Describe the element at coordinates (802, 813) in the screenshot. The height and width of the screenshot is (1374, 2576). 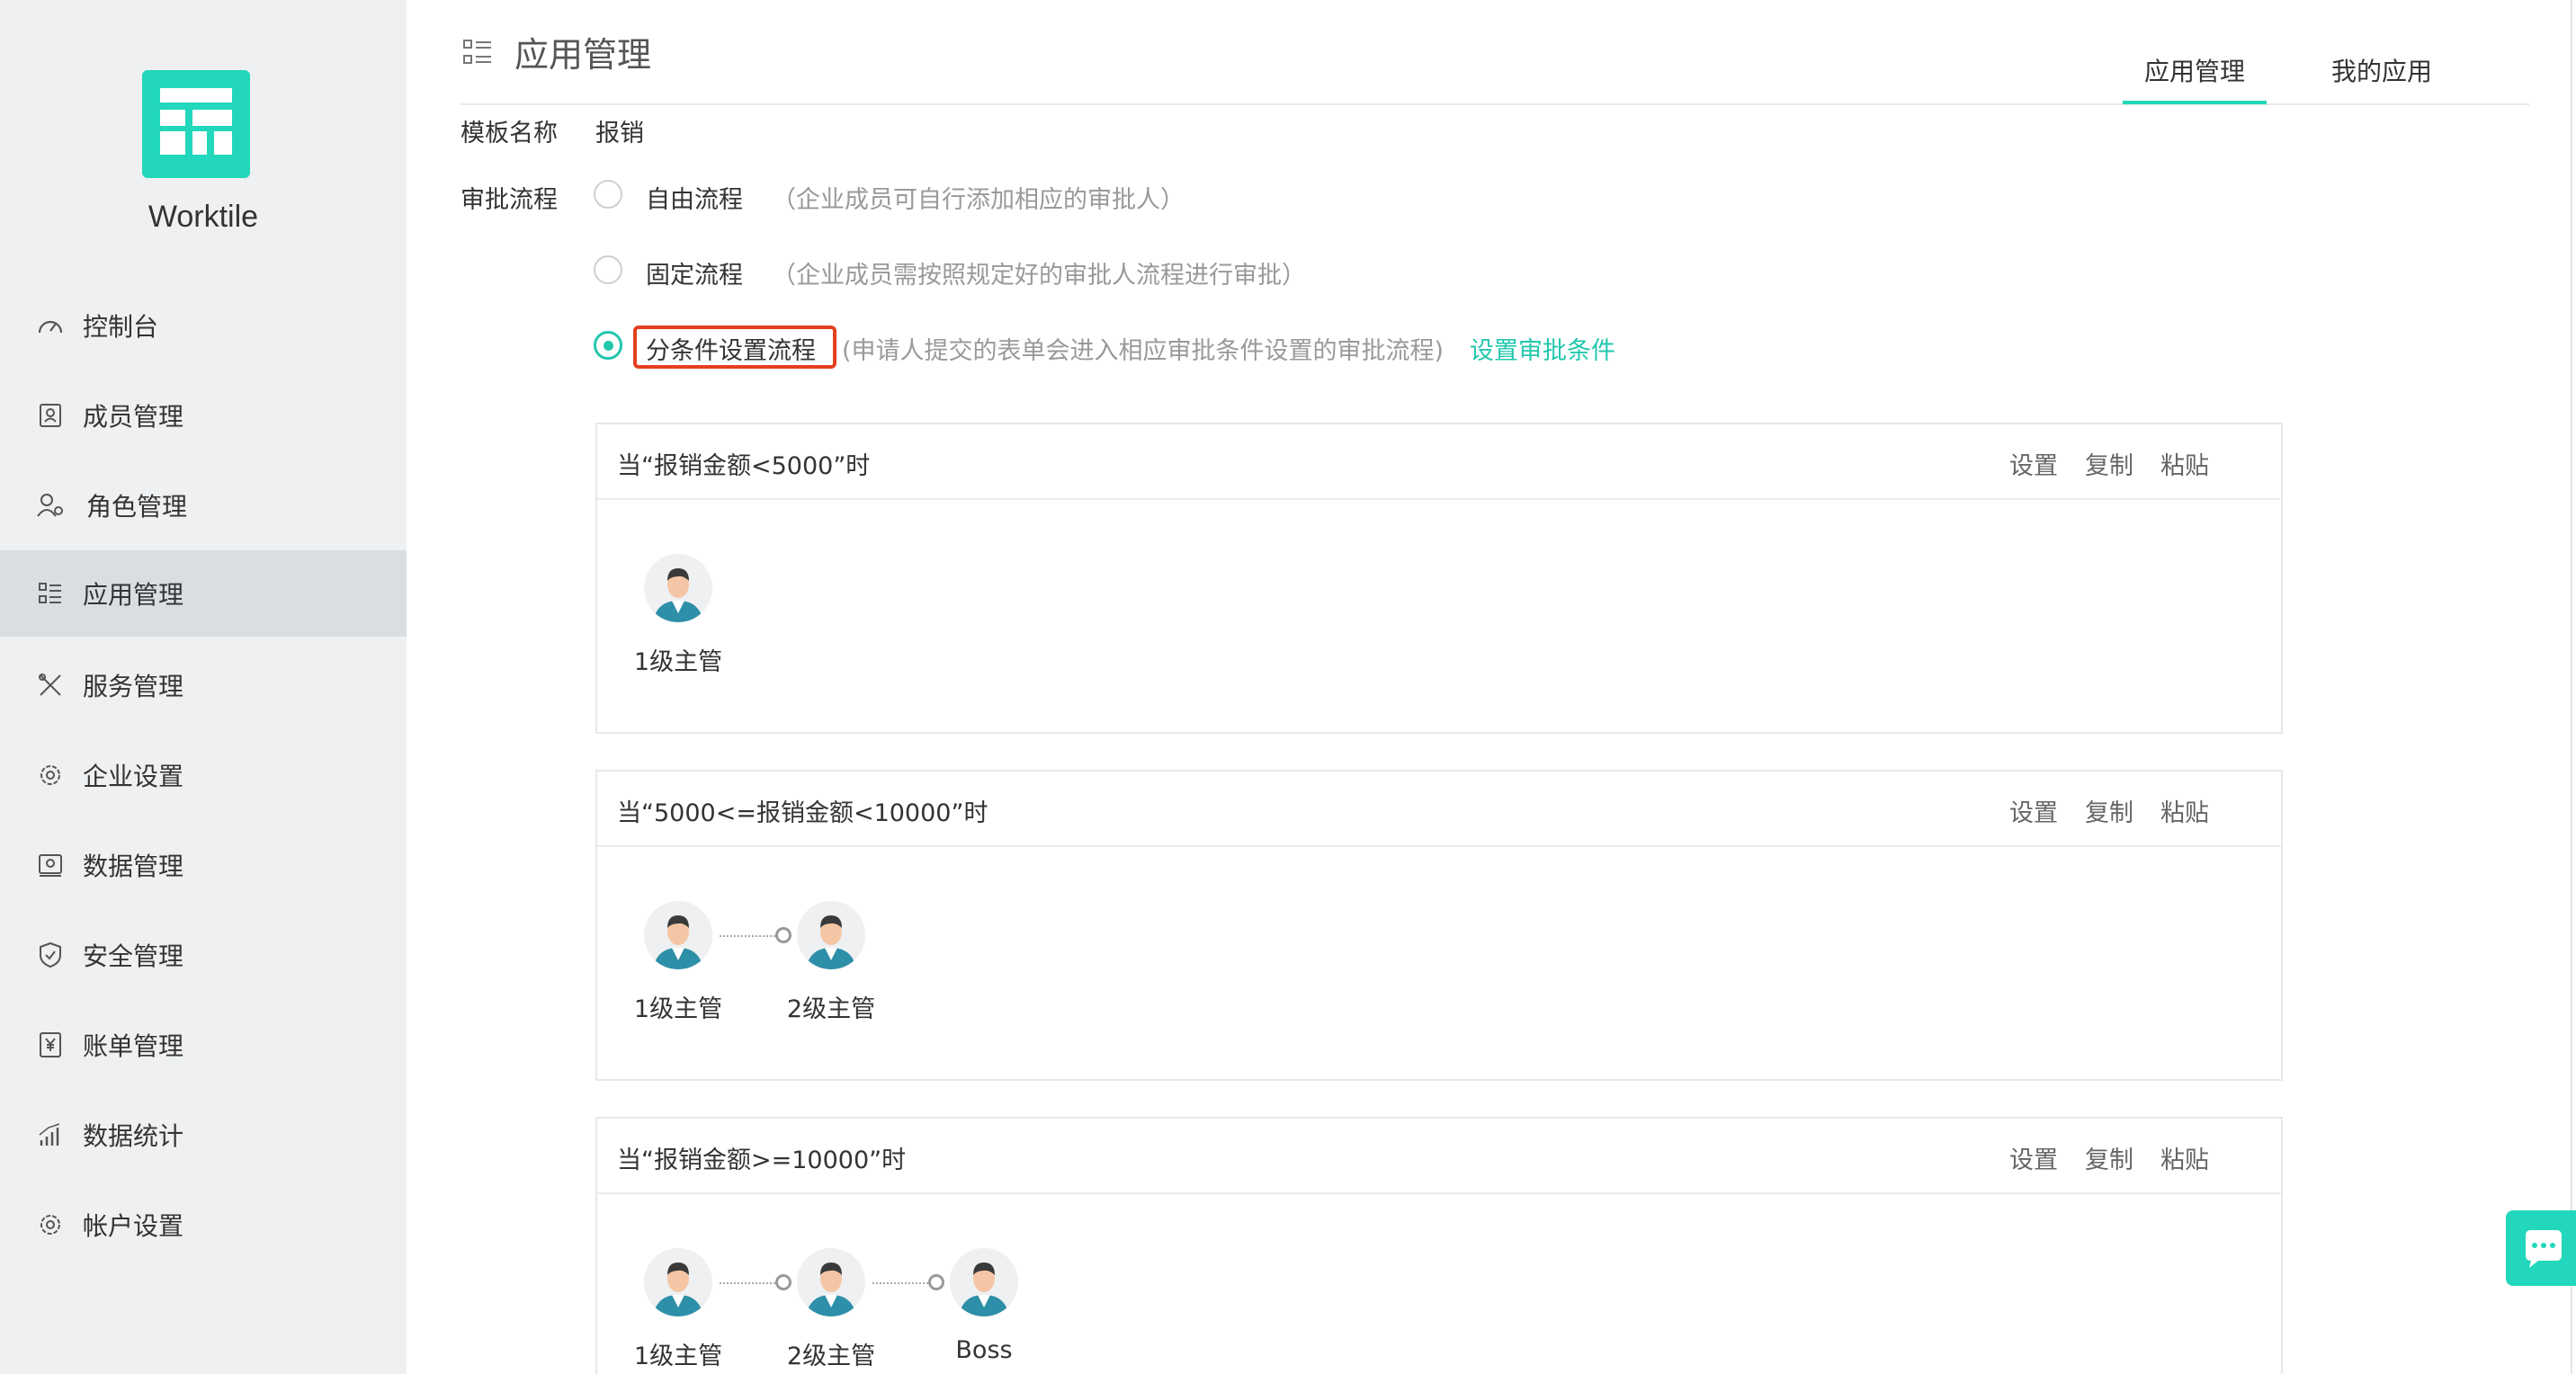
I see `condition-title: 当“5000<=报销金额<10000”时` at that location.